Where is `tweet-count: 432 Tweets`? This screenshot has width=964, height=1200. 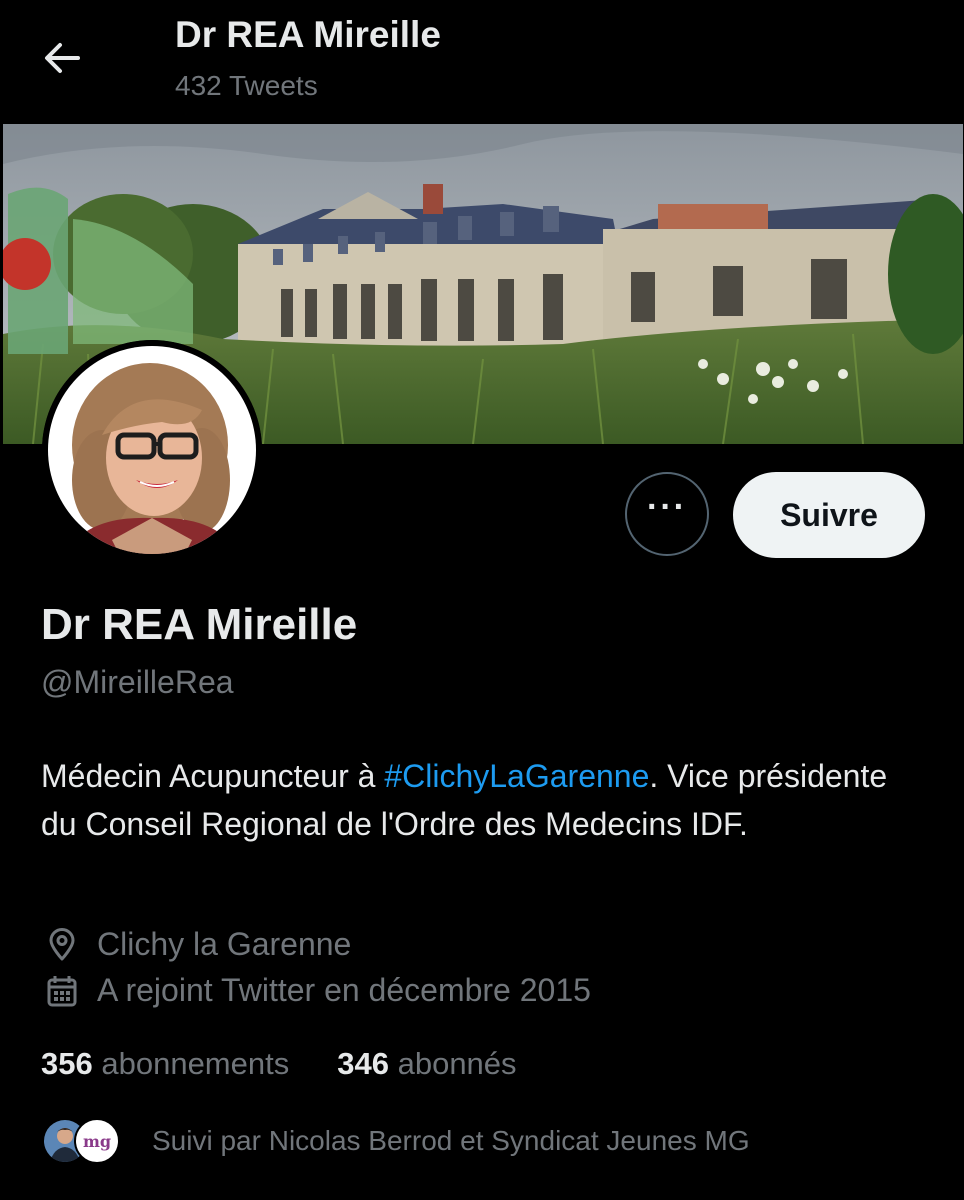
tweet-count: 432 Tweets is located at coordinates (246, 85).